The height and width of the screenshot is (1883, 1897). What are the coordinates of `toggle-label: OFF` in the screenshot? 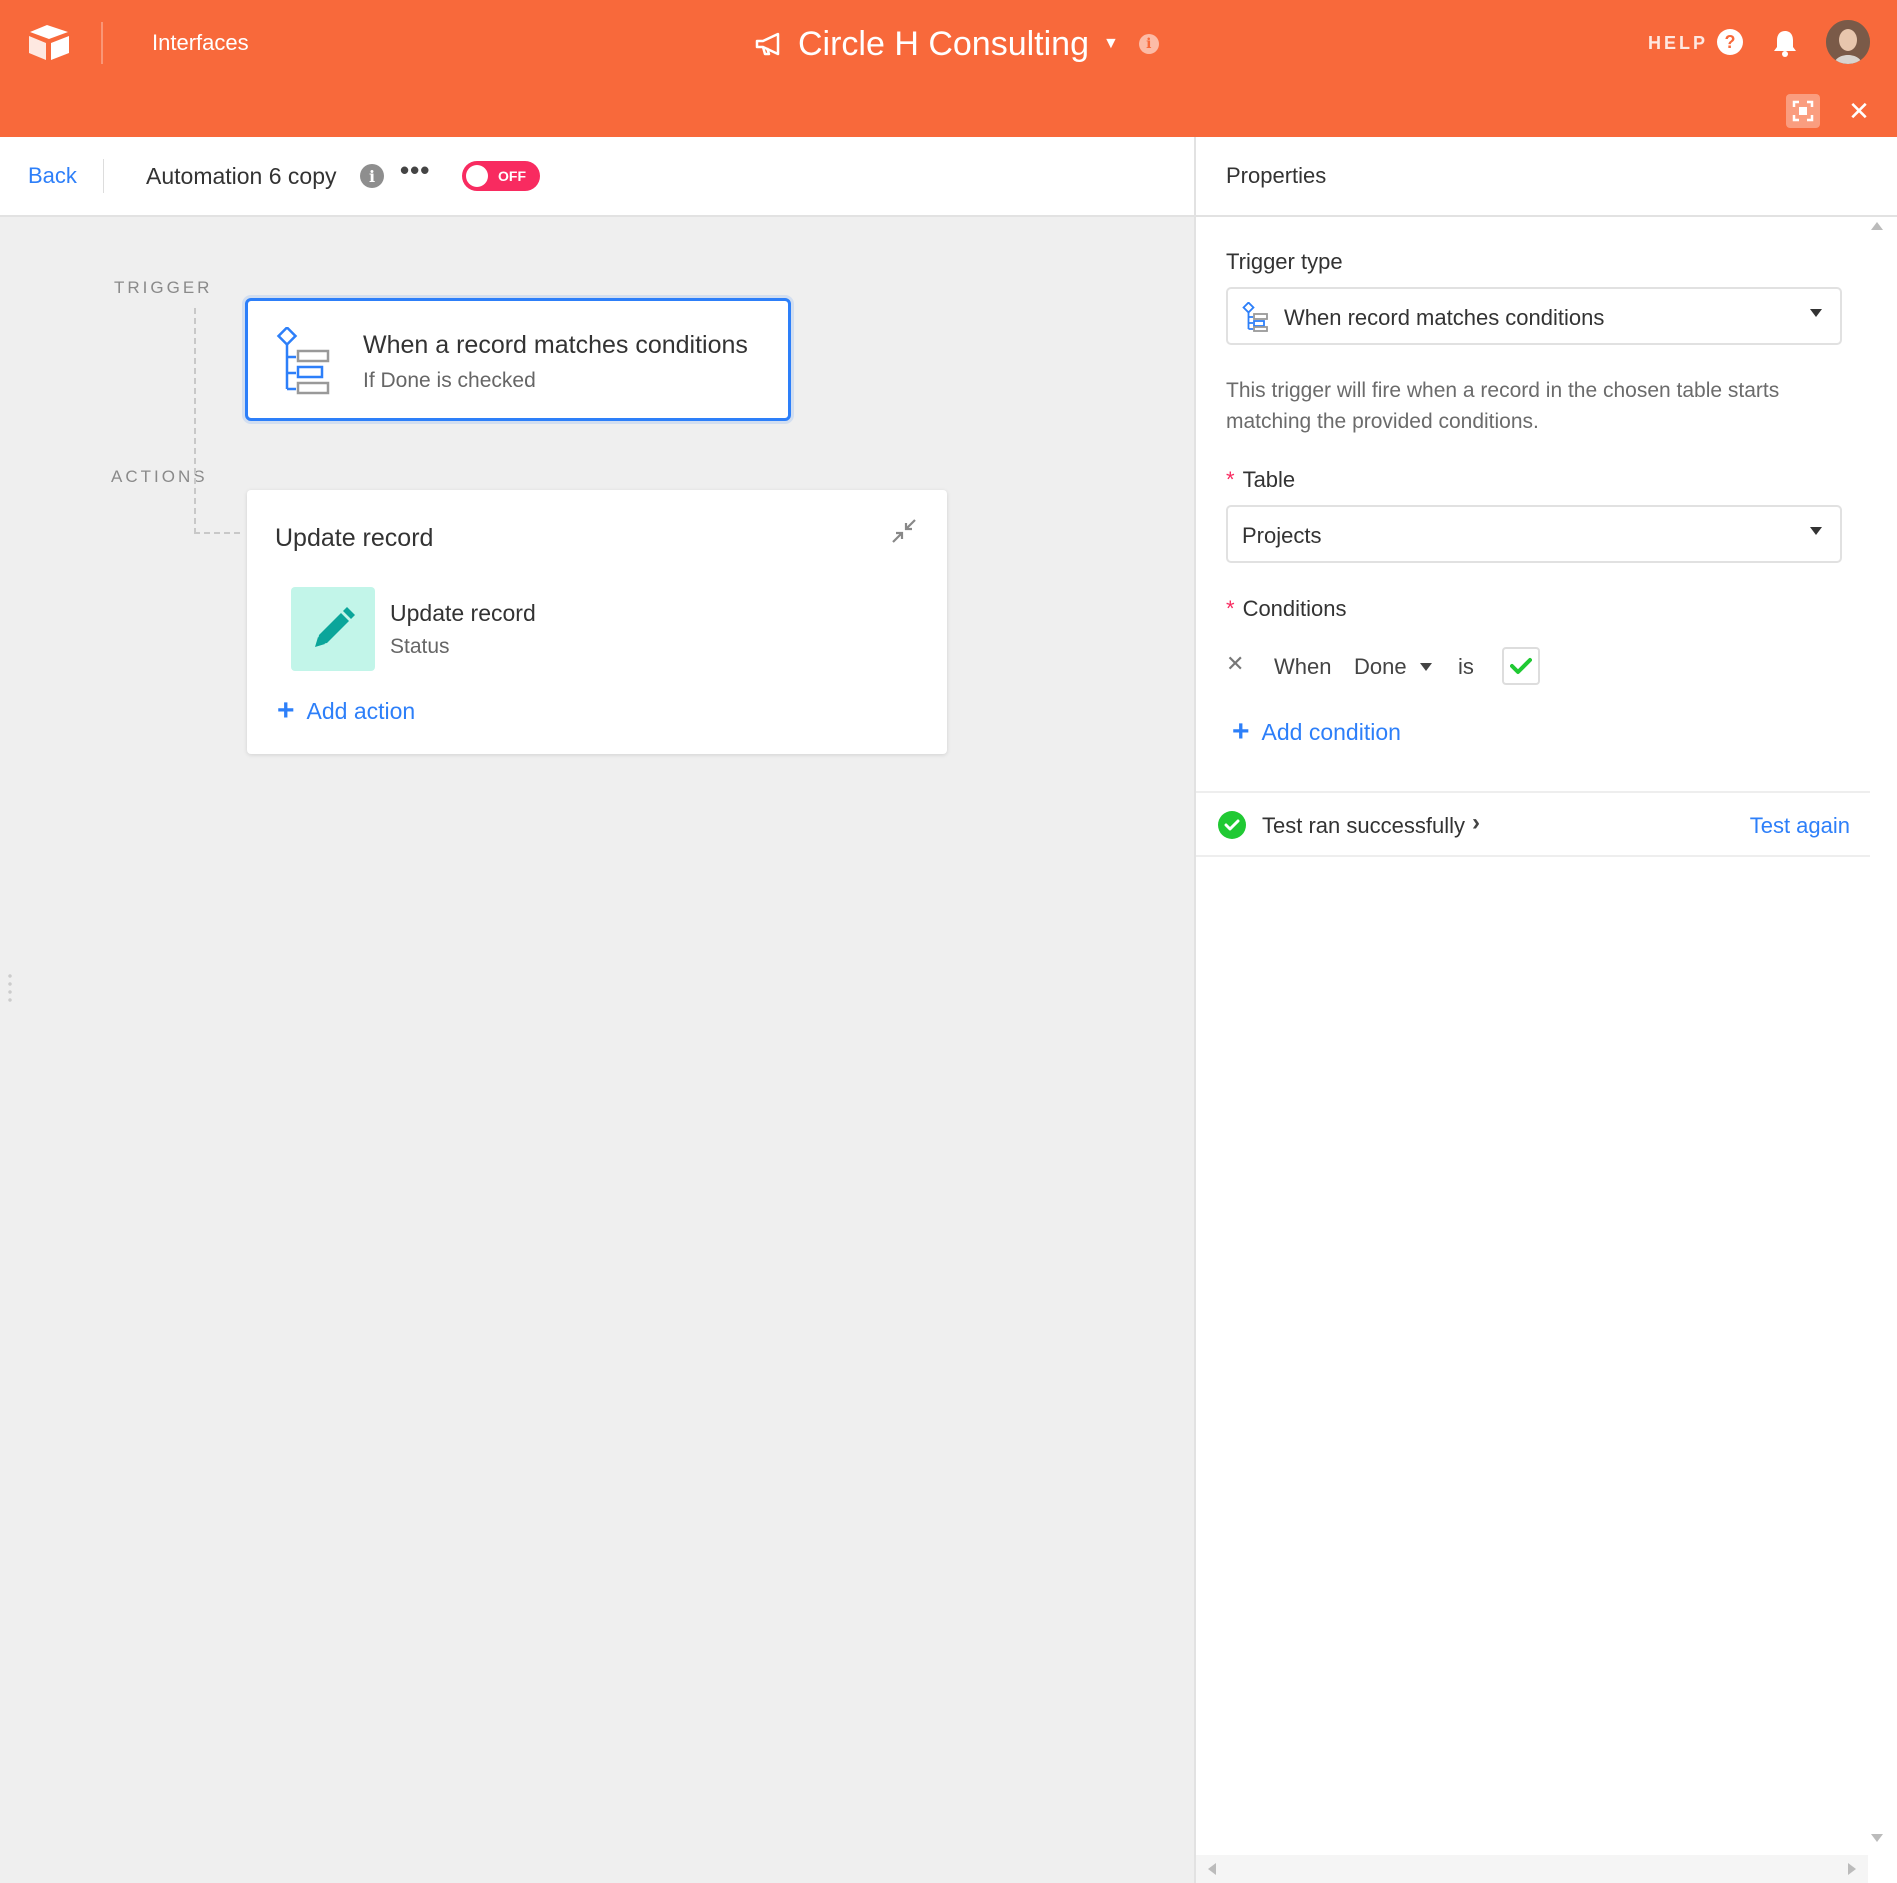 It's located at (512, 176).